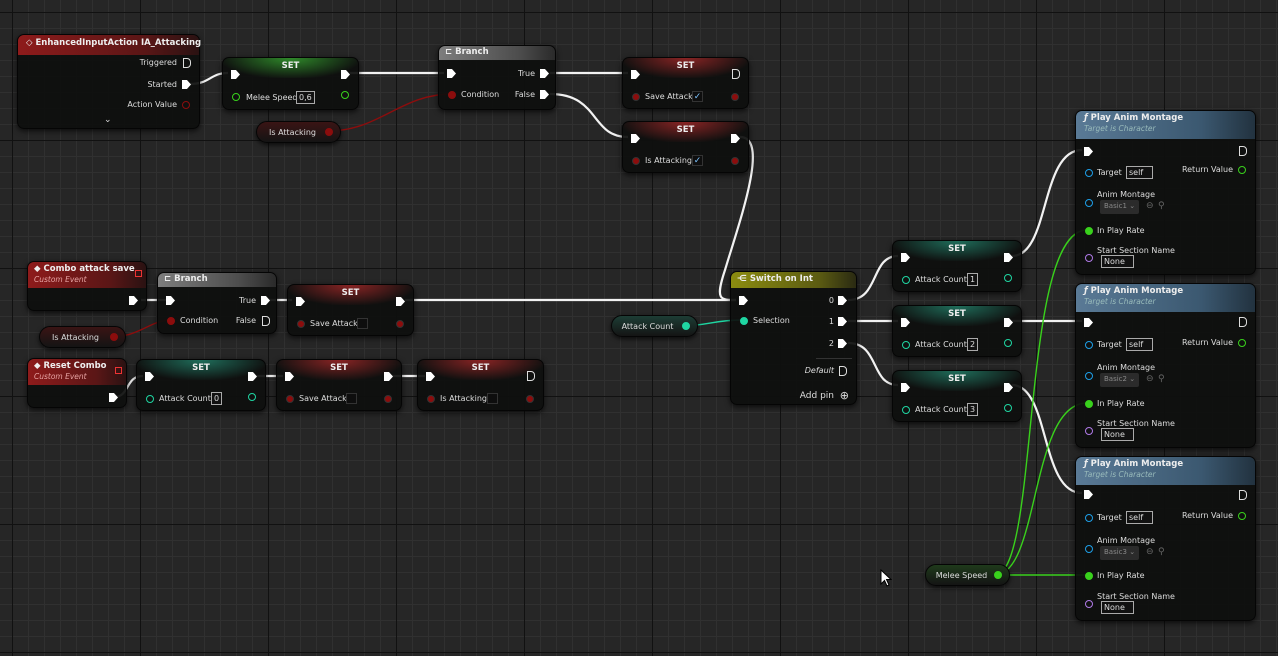  I want to click on chevron-down-icon: ⌄, so click(108, 120).